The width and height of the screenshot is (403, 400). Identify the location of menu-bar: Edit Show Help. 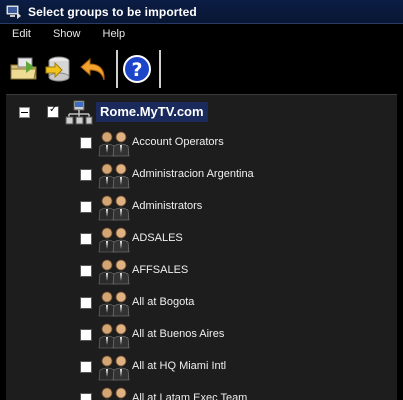
(201, 34).